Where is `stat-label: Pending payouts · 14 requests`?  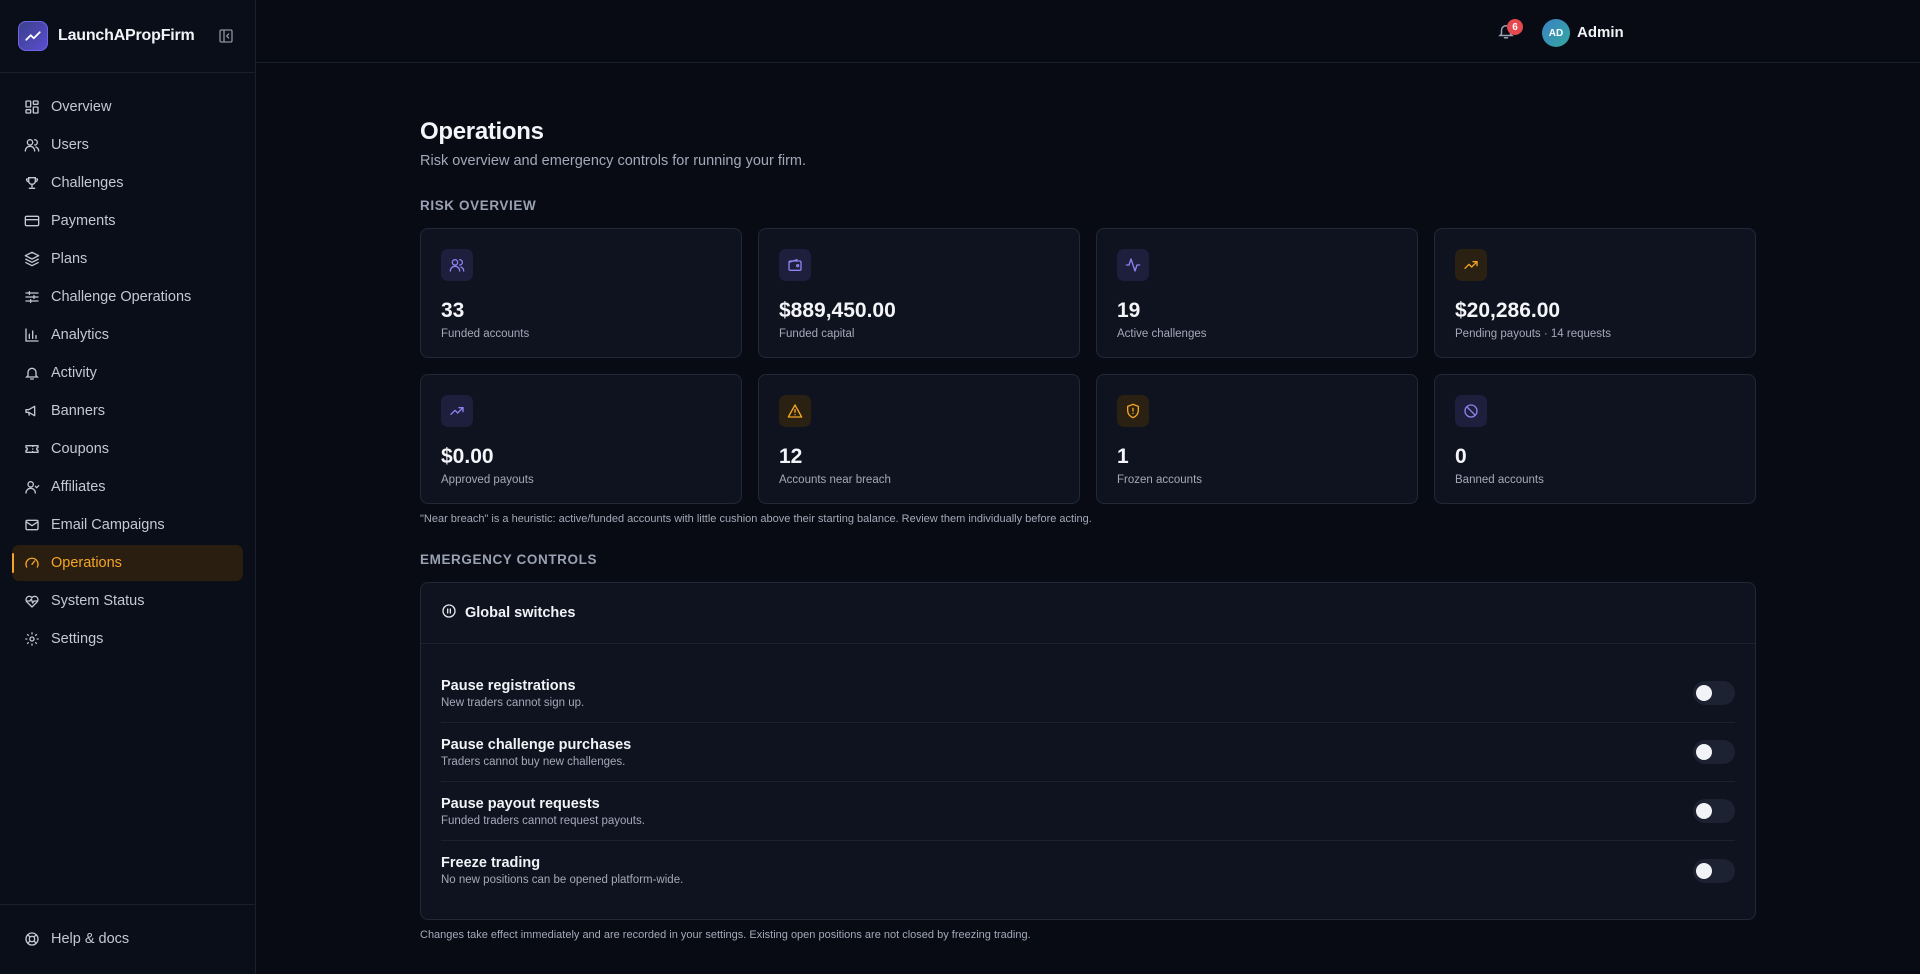
stat-label: Pending payouts · 14 requests is located at coordinates (1533, 334).